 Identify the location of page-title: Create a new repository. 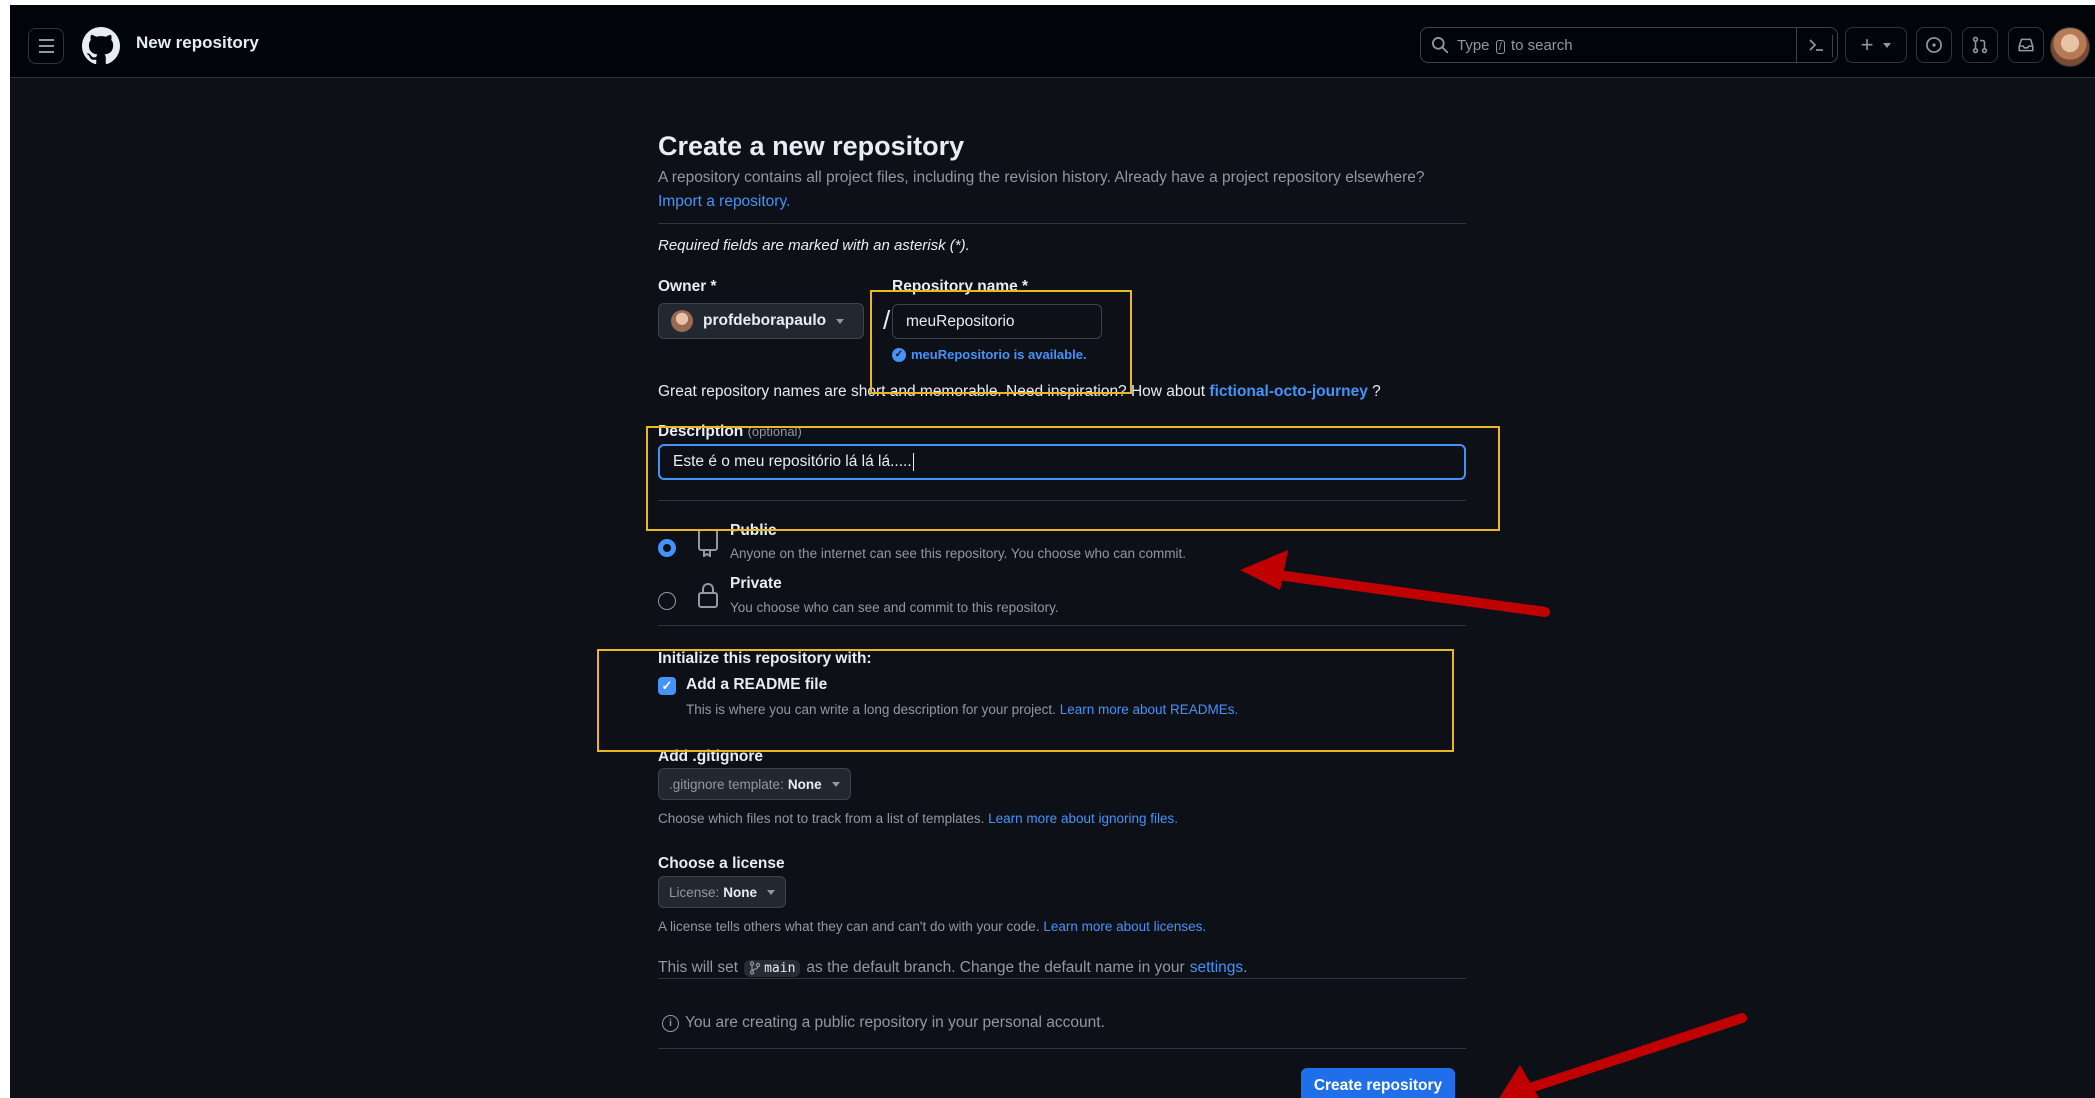
(811, 146).